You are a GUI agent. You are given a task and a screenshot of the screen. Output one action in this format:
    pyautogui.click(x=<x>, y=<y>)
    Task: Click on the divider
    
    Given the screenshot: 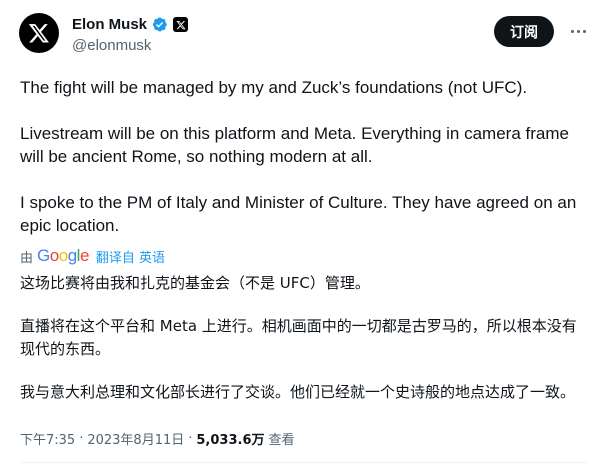 What is the action you would take?
    pyautogui.click(x=304, y=462)
    